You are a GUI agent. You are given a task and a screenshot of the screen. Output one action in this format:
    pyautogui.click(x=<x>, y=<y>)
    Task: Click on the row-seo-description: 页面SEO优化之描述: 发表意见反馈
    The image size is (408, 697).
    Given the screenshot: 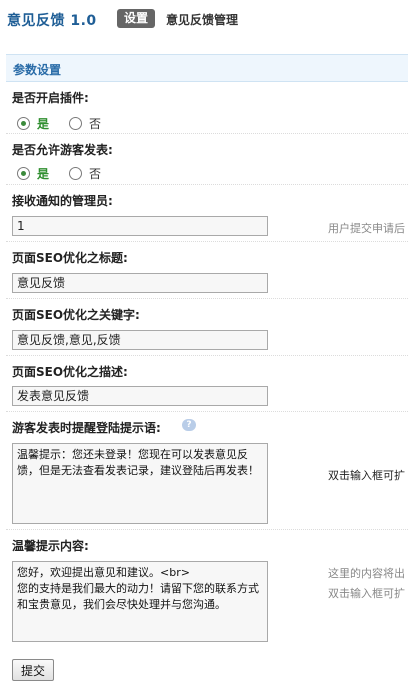 What is the action you would take?
    pyautogui.click(x=207, y=384)
    